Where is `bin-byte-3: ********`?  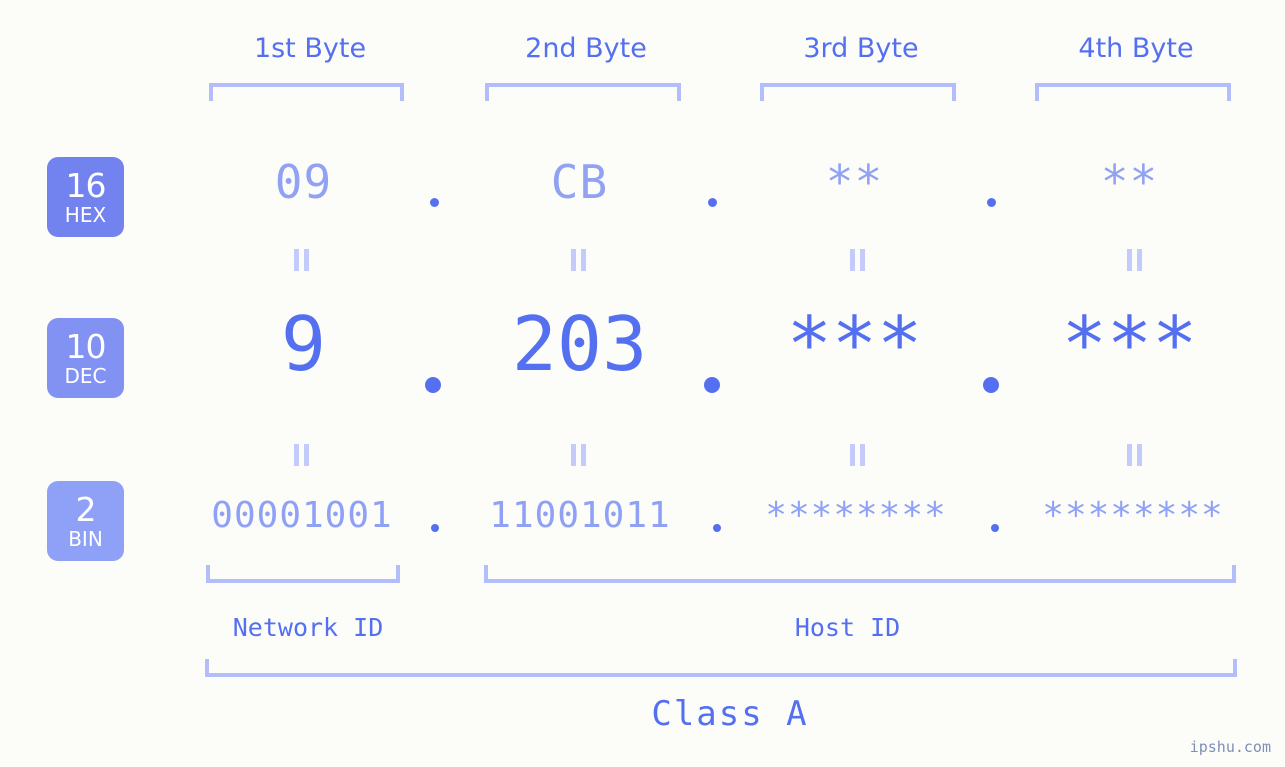 bin-byte-3: ******** is located at coordinates (856, 515).